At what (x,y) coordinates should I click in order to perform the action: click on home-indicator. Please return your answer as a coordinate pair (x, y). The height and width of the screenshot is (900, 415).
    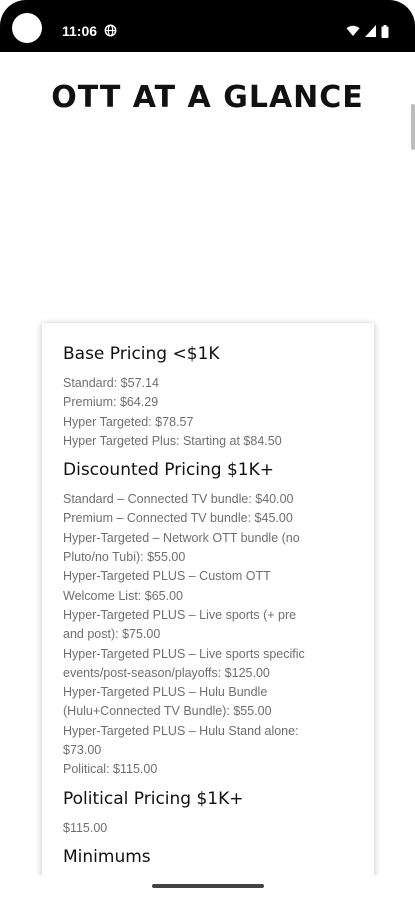
    Looking at the image, I should click on (208, 886).